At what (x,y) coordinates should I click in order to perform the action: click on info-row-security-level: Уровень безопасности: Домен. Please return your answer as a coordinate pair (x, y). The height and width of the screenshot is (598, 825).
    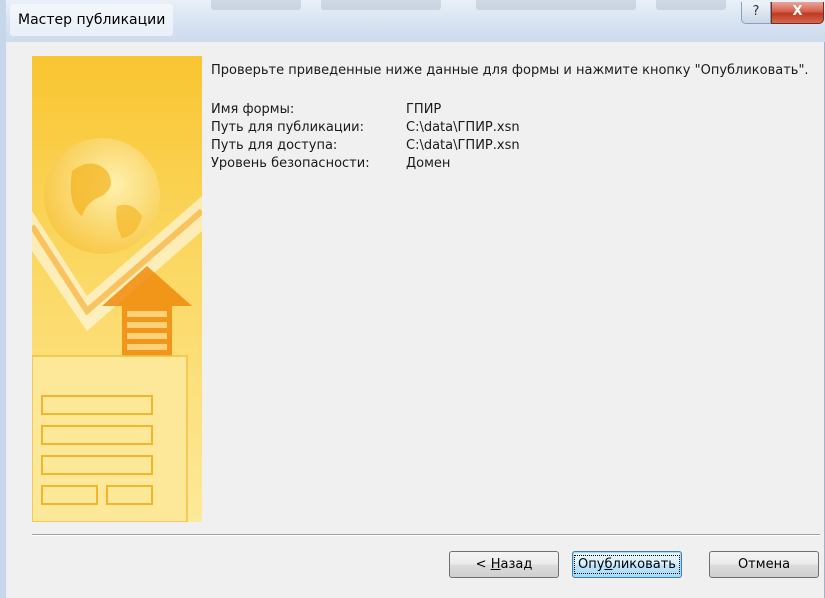
    Looking at the image, I should click on (491, 165).